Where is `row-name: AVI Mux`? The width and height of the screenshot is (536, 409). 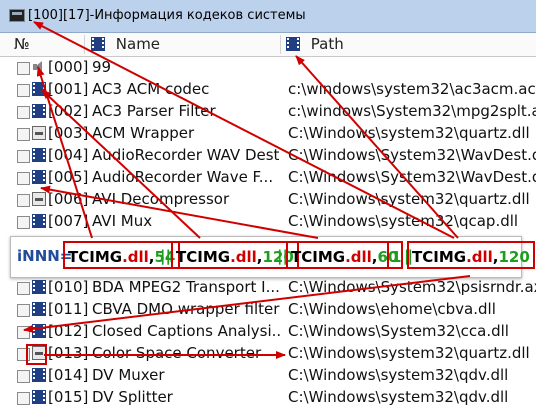 row-name: AVI Mux is located at coordinates (122, 221).